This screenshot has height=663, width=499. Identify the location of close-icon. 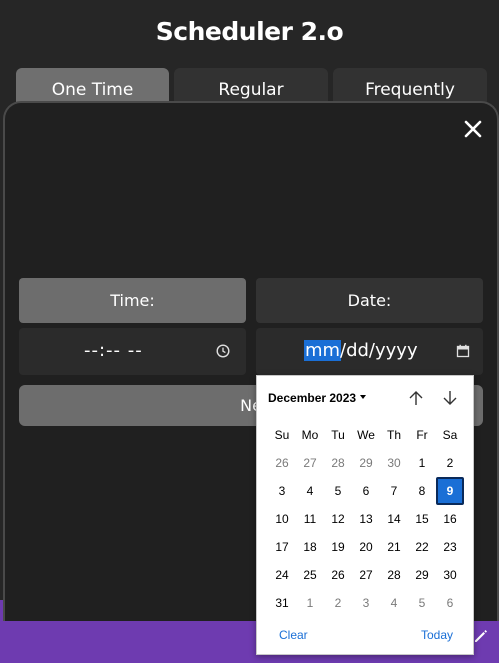
(473, 129).